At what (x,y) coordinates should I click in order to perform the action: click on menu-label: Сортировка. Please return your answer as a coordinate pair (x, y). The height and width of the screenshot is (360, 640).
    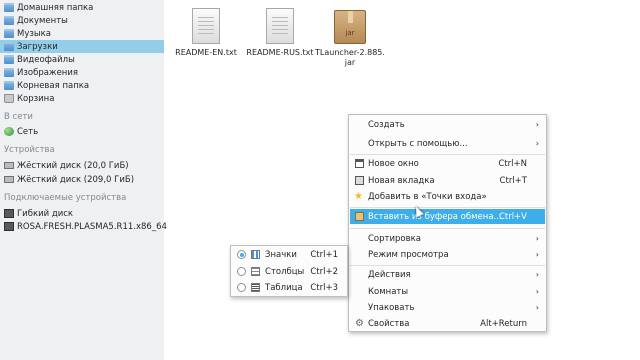
    Looking at the image, I should click on (394, 238).